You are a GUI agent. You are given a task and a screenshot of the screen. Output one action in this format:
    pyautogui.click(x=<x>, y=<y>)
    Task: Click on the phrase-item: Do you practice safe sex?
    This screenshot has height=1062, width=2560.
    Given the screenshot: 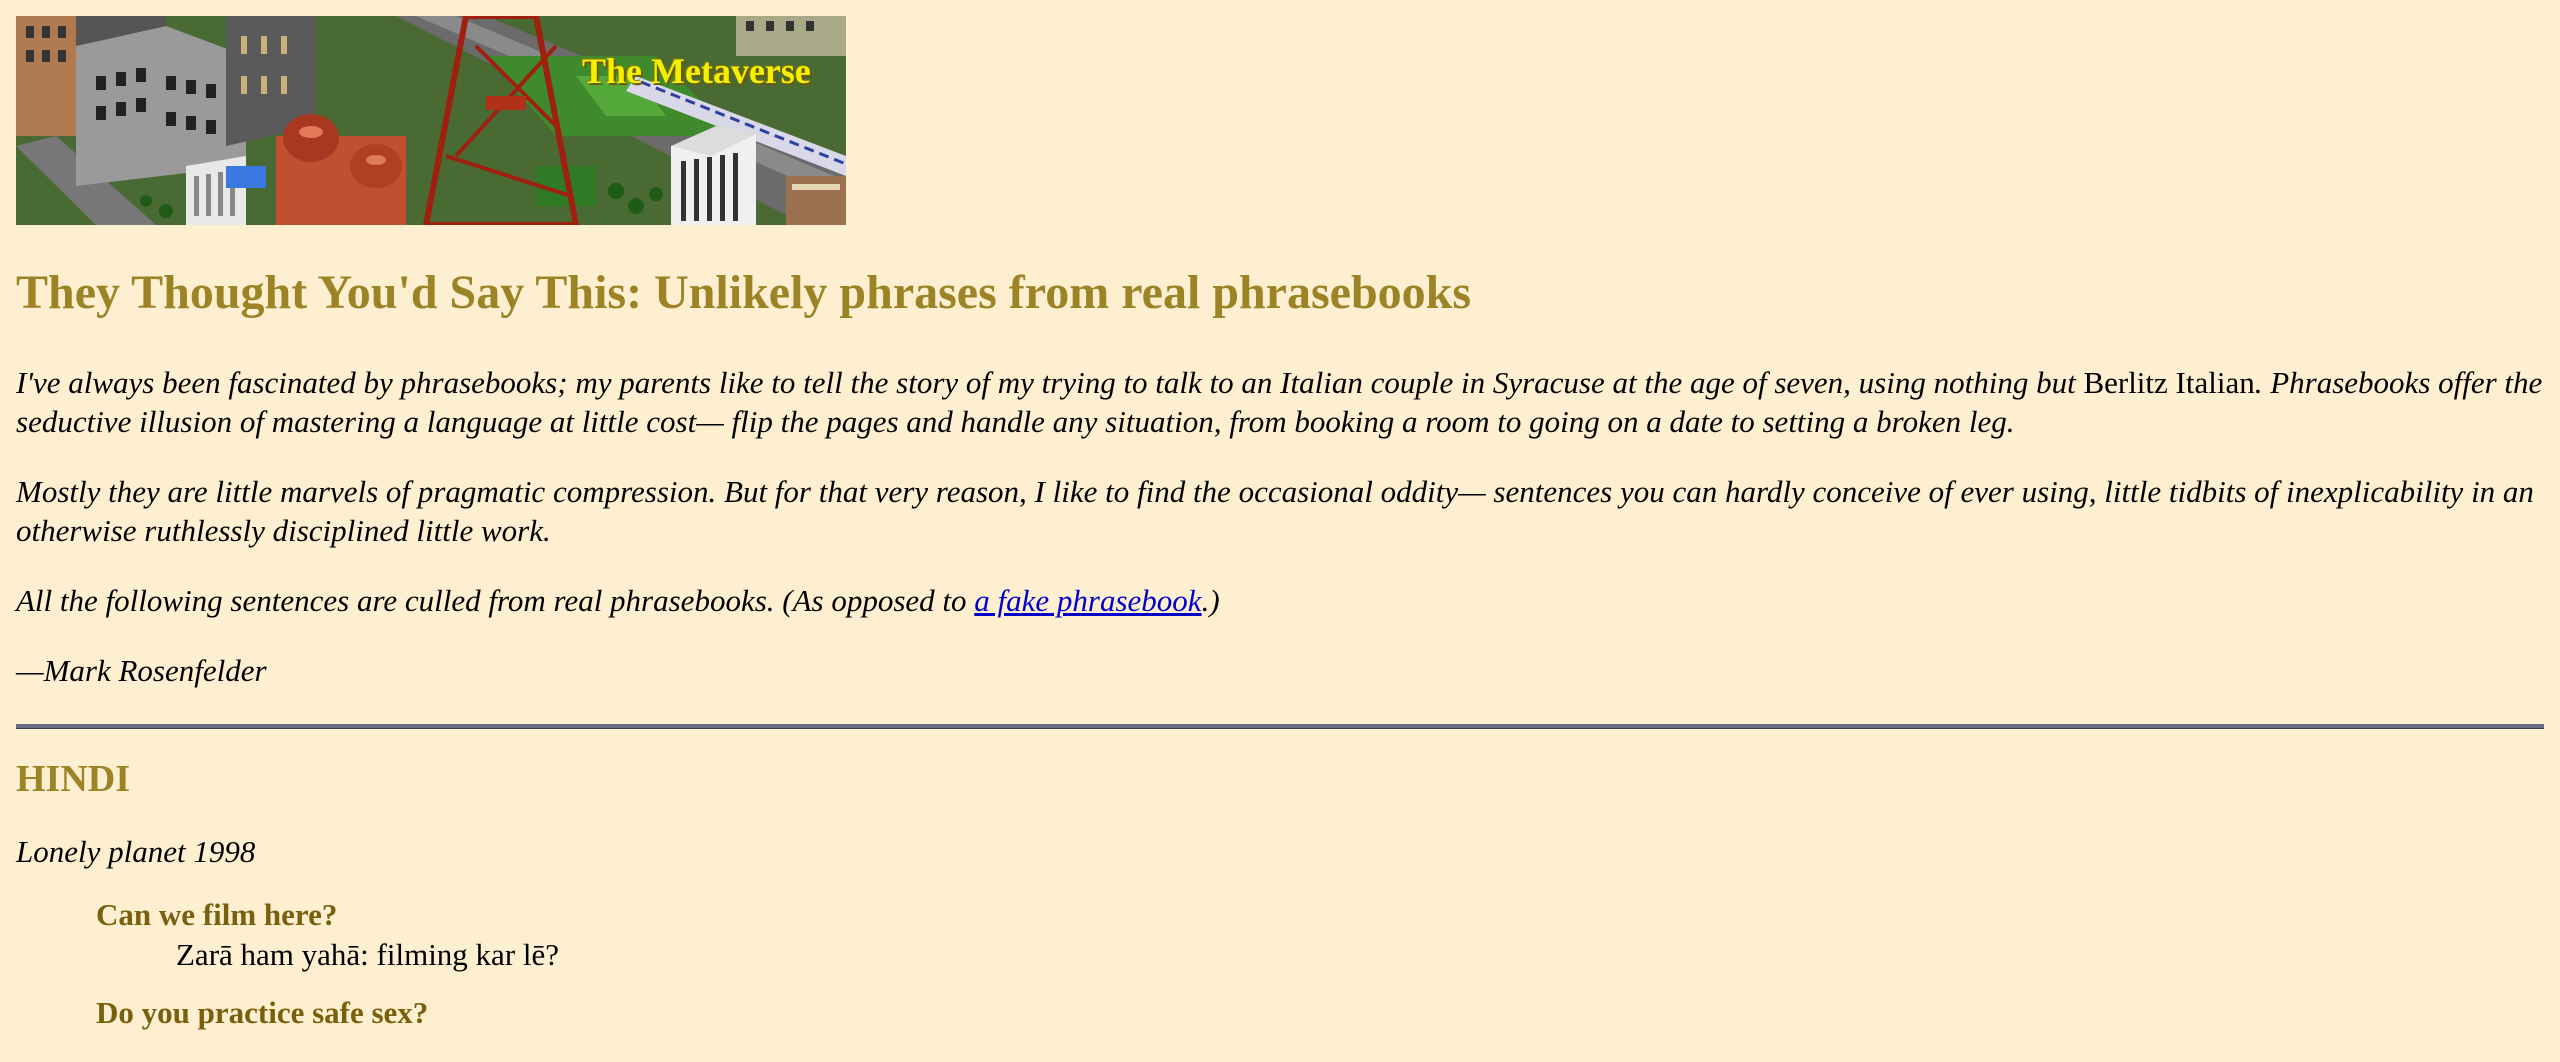 What is the action you would take?
    pyautogui.click(x=1320, y=1013)
    